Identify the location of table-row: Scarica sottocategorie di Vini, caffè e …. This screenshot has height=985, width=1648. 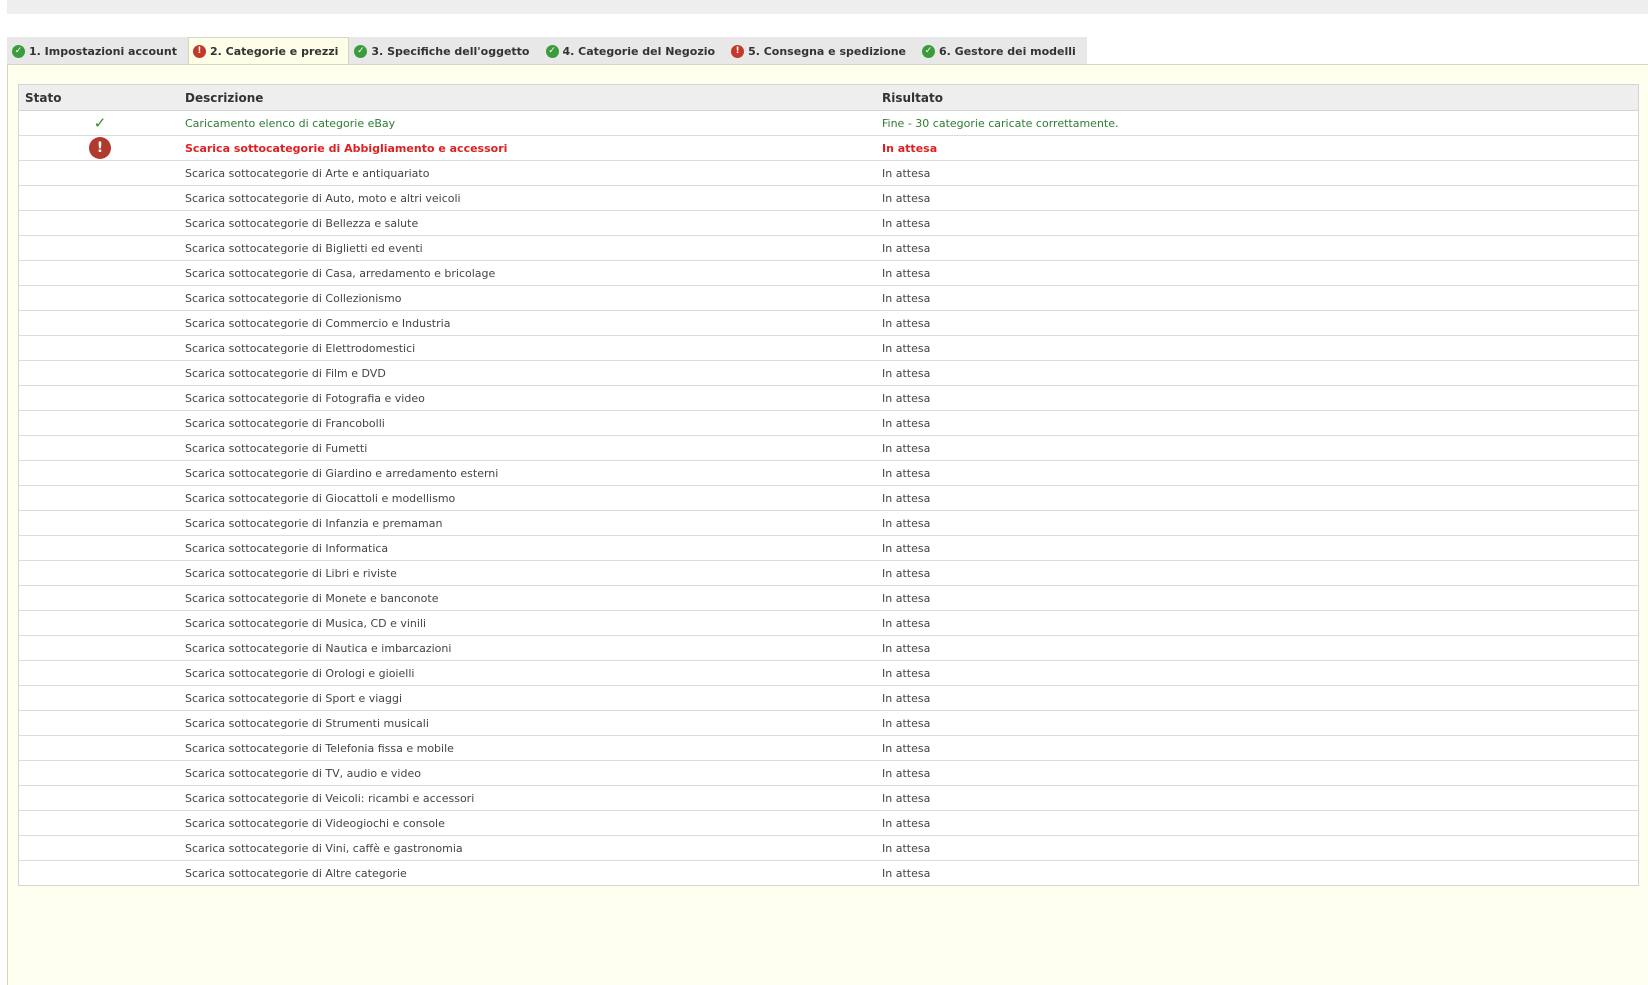
(828, 848).